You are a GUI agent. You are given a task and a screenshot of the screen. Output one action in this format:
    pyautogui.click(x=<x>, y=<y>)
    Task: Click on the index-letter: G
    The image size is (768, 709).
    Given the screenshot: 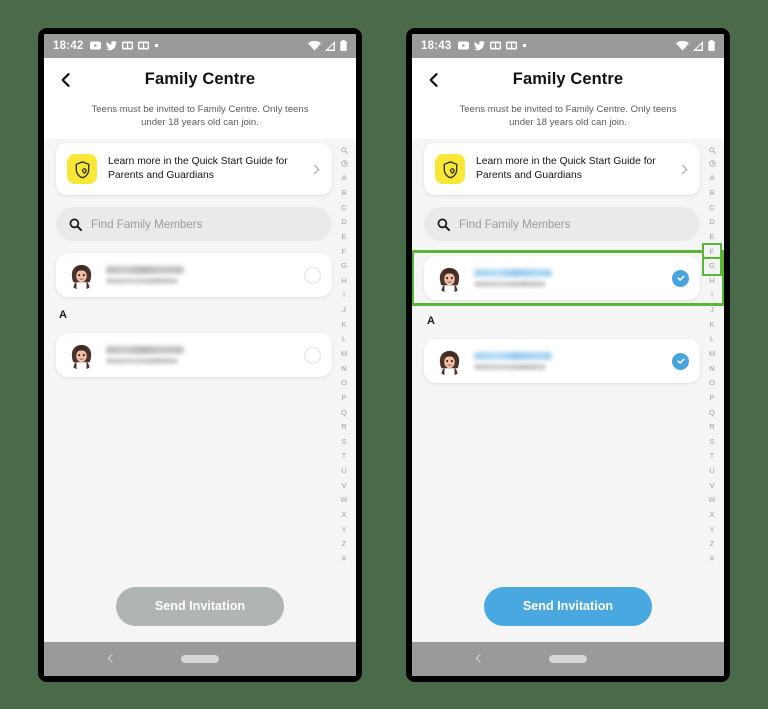 What is the action you would take?
    pyautogui.click(x=344, y=266)
    